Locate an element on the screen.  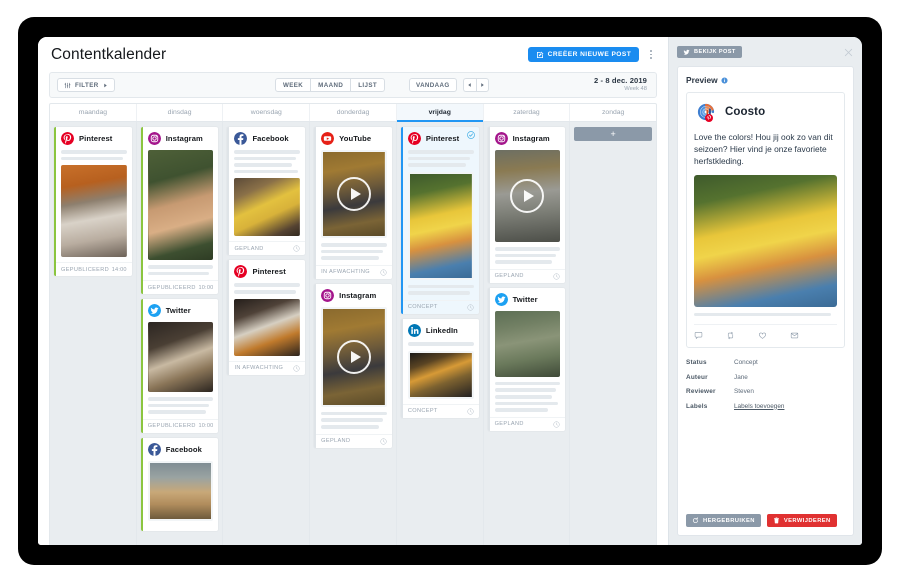
view-month: MAAND is located at coordinates (331, 85).